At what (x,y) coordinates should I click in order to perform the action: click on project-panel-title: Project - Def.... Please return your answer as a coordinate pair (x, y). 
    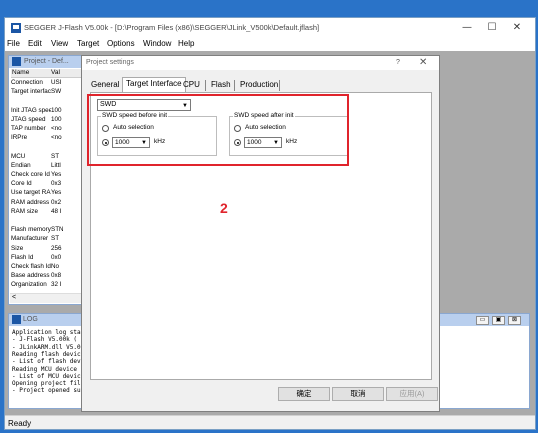
    Looking at the image, I should click on (46, 61).